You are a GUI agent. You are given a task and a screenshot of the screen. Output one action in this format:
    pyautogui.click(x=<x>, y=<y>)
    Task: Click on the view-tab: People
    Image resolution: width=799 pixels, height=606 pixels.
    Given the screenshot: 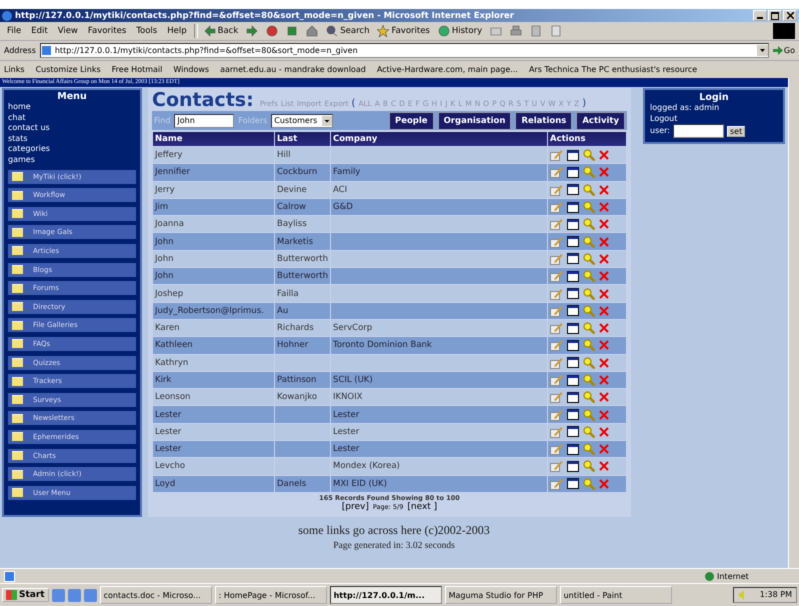 What is the action you would take?
    pyautogui.click(x=411, y=121)
    